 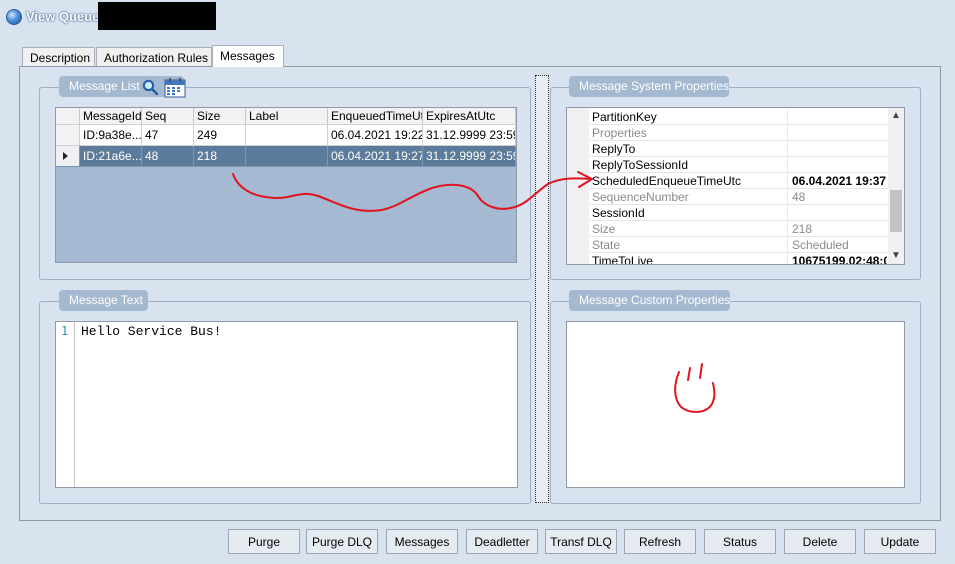 I want to click on scroll-thumb, so click(x=896, y=211).